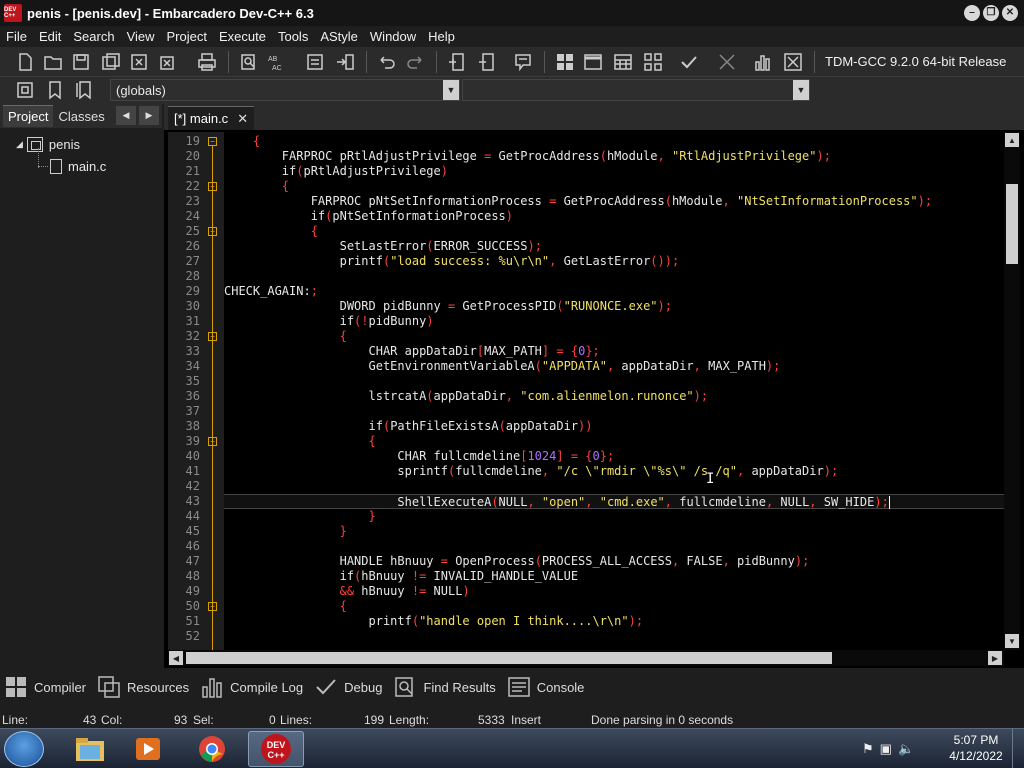 This screenshot has height=768, width=1024. Describe the element at coordinates (276, 749) in the screenshot. I see `devcpp-taskbar-icon: DEV C++` at that location.